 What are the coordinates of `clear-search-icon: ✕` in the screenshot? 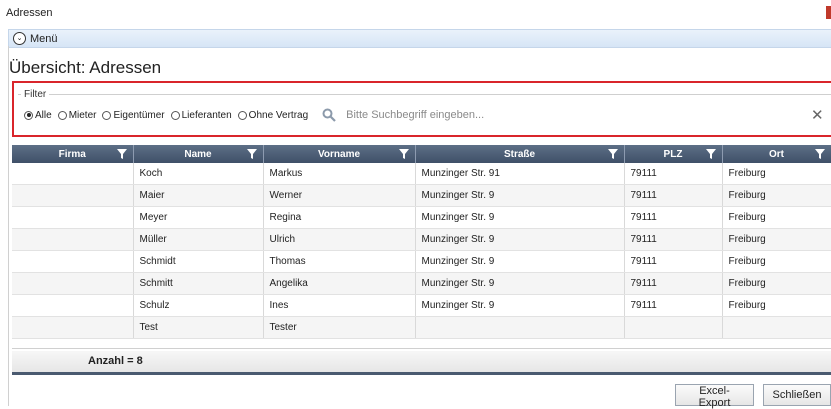 It's located at (817, 115).